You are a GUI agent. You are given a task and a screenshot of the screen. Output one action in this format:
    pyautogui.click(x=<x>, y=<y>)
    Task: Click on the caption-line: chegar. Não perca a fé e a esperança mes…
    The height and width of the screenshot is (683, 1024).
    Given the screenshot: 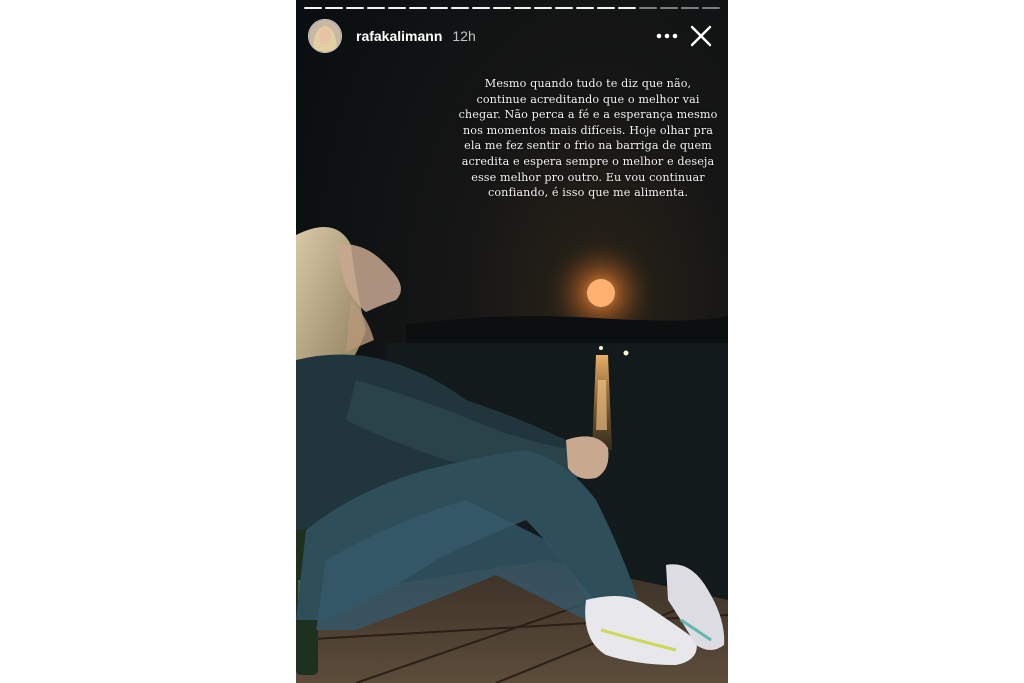 What is the action you would take?
    pyautogui.click(x=588, y=115)
    